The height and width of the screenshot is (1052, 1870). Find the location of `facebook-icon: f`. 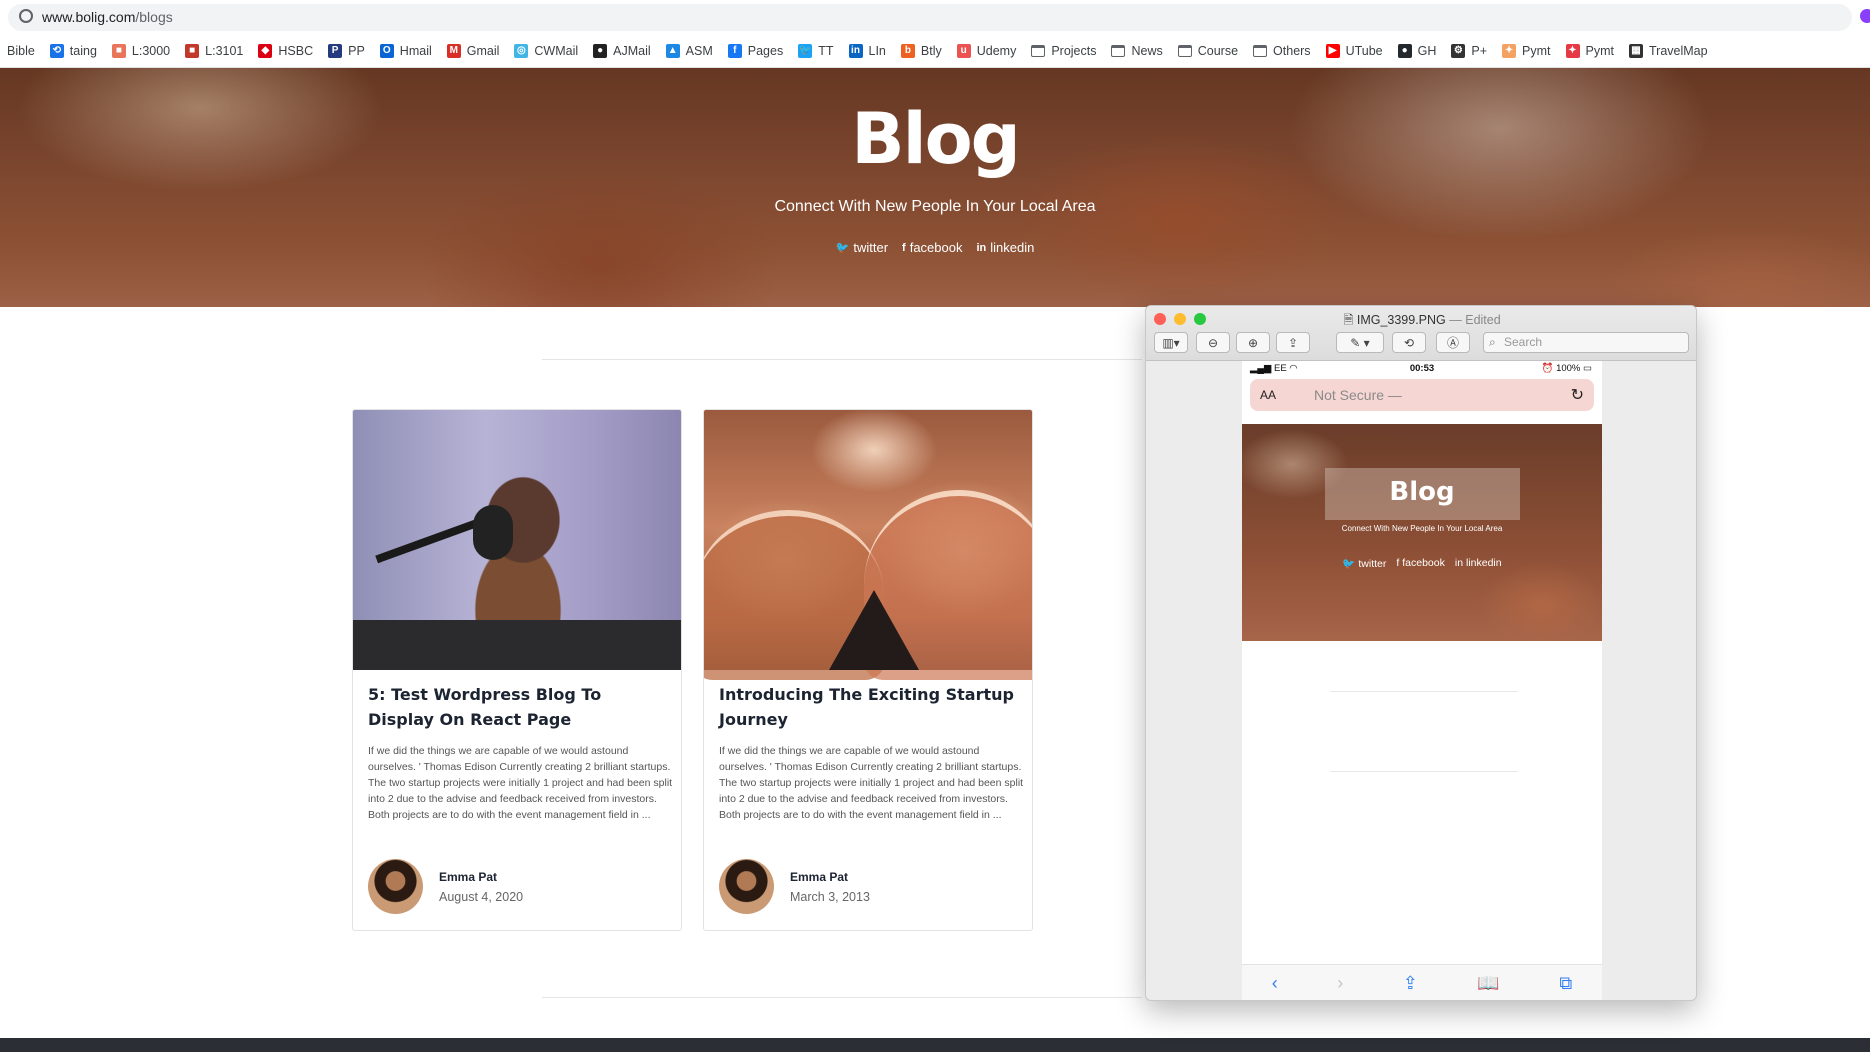

facebook-icon: f is located at coordinates (1398, 563).